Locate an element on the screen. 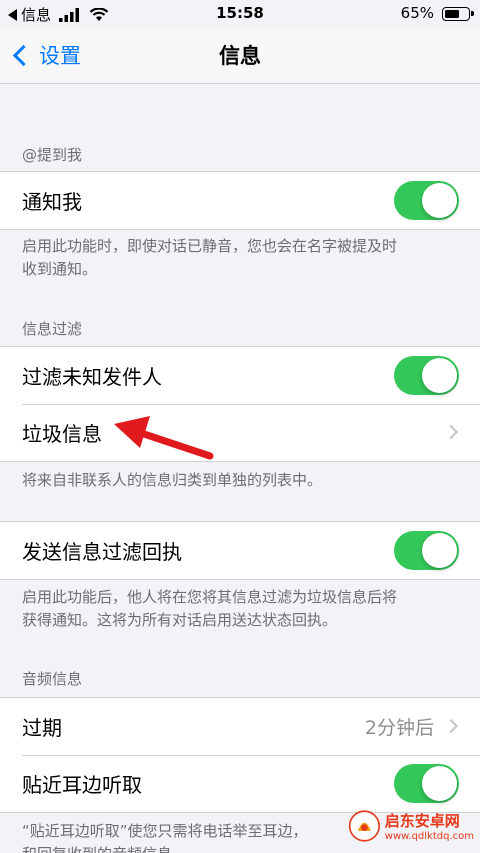  send-receipt-group: 发送信息过滤回执 is located at coordinates (240, 550).